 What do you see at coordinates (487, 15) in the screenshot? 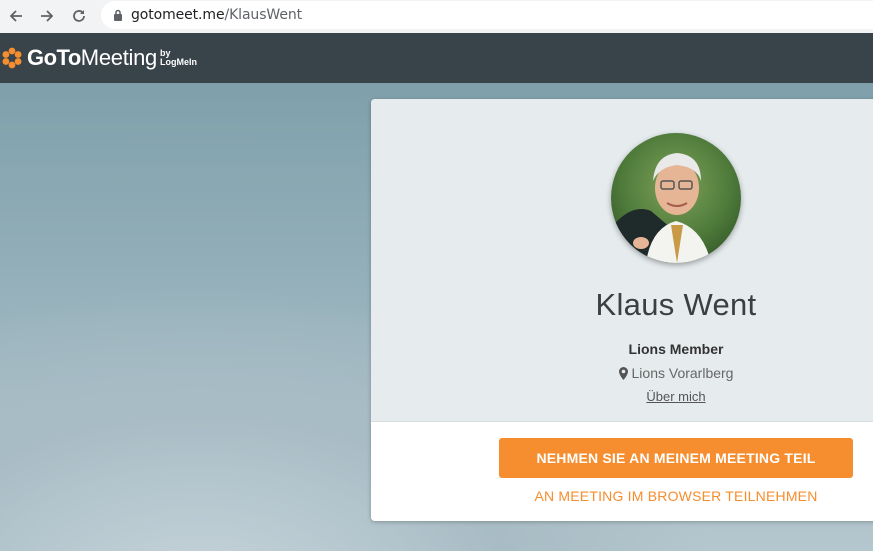
I see `address-bar: gotomeet.me/KlausWent` at bounding box center [487, 15].